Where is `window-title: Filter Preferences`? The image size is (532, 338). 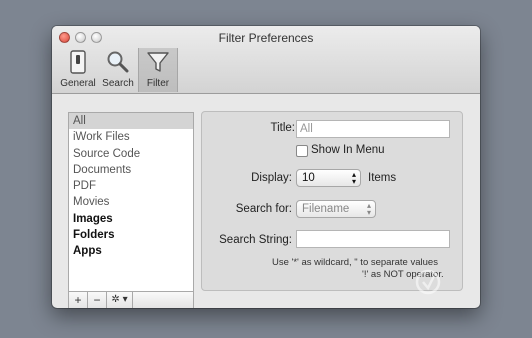
window-title: Filter Preferences is located at coordinates (266, 38).